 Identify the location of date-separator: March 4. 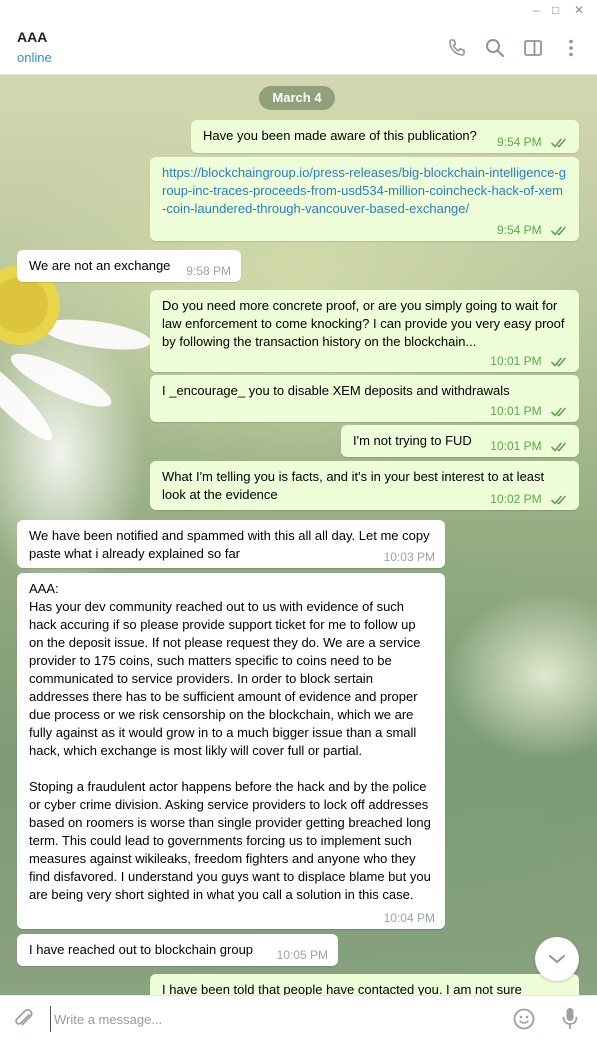
(297, 98).